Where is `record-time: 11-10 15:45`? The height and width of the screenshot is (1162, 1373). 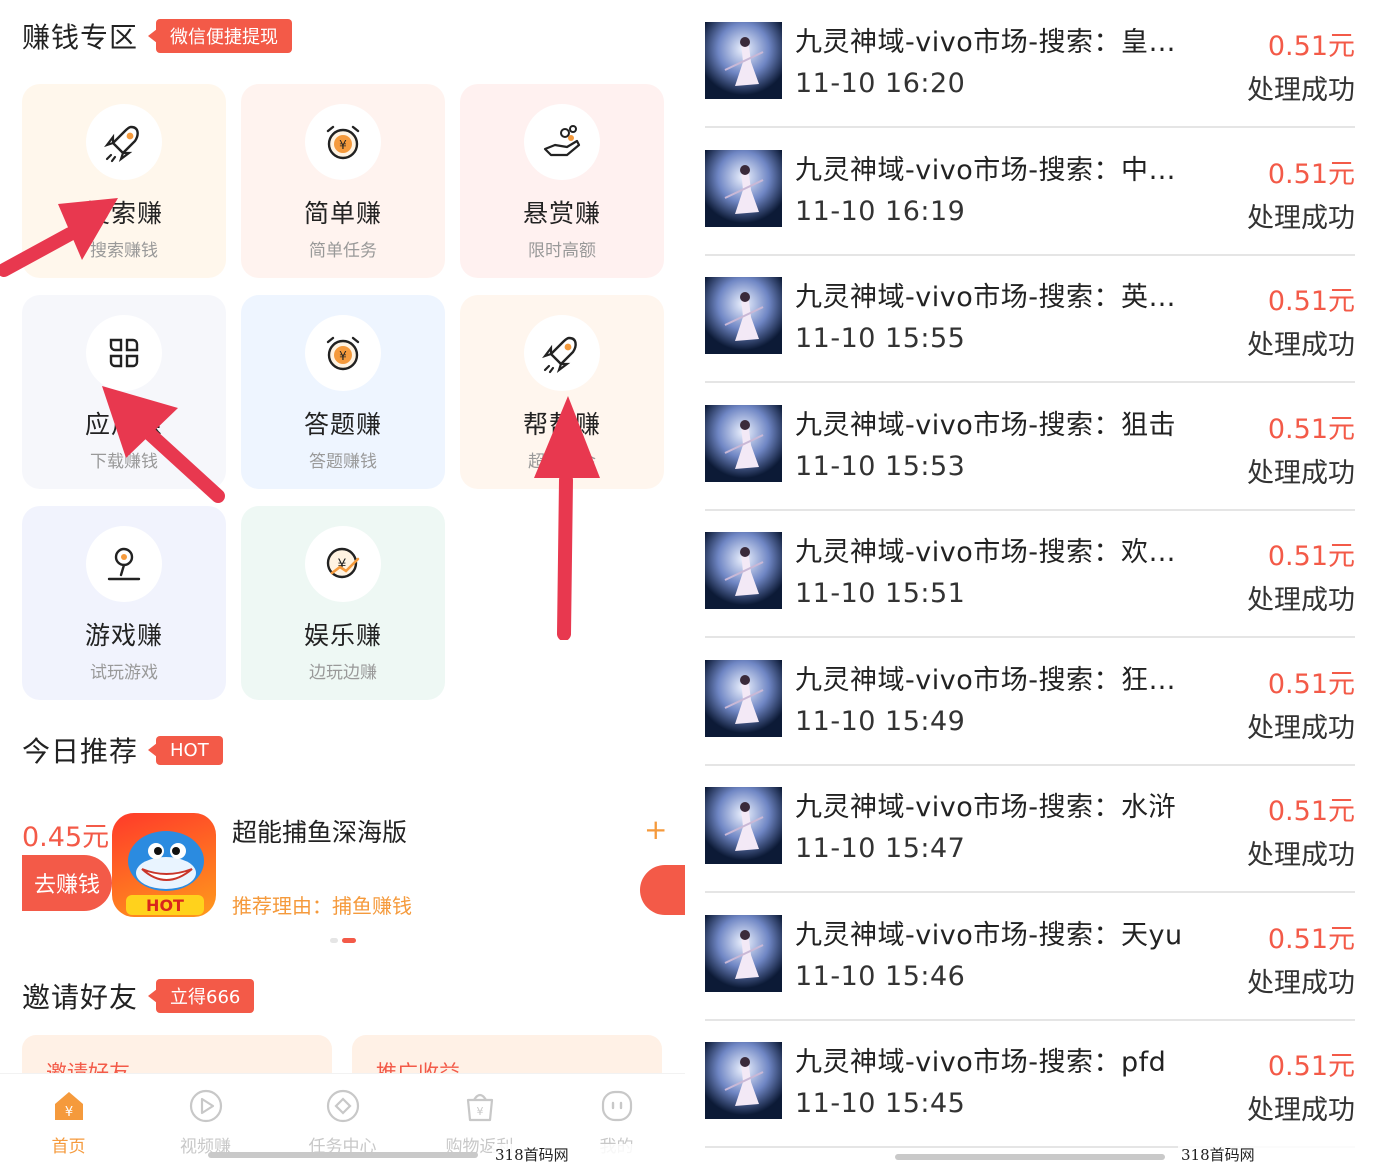 record-time: 11-10 15:45 is located at coordinates (880, 1103).